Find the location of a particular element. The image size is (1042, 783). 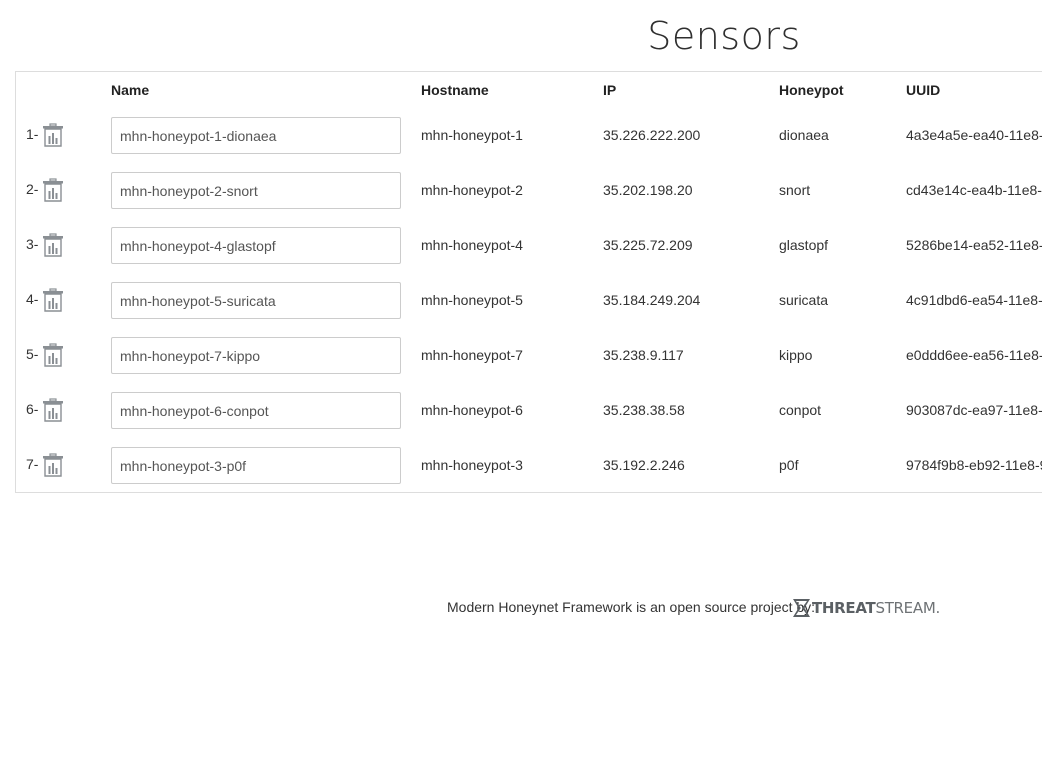

honeypot-cell: dionaea is located at coordinates (804, 135).